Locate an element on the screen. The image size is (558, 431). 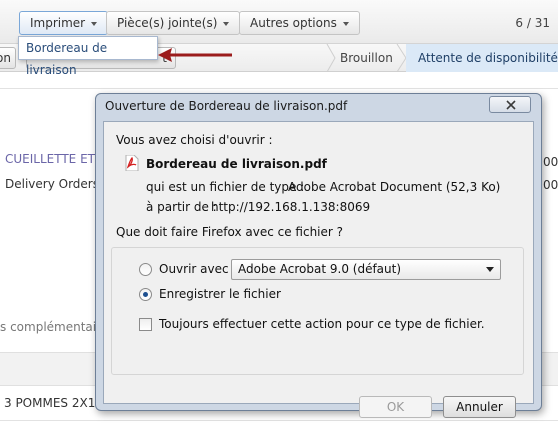
step-draft: Brouillon is located at coordinates (367, 58).